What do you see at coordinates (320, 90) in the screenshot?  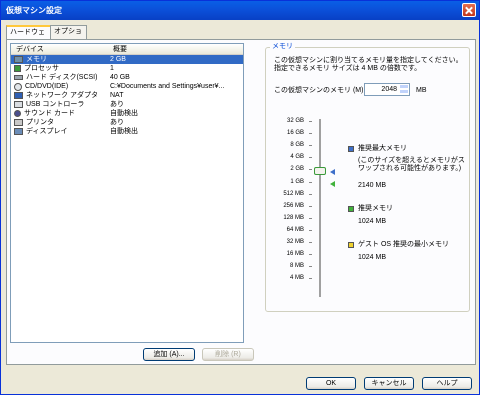 I see `memory-field-label: この仮想マシンのメモリ (M):` at bounding box center [320, 90].